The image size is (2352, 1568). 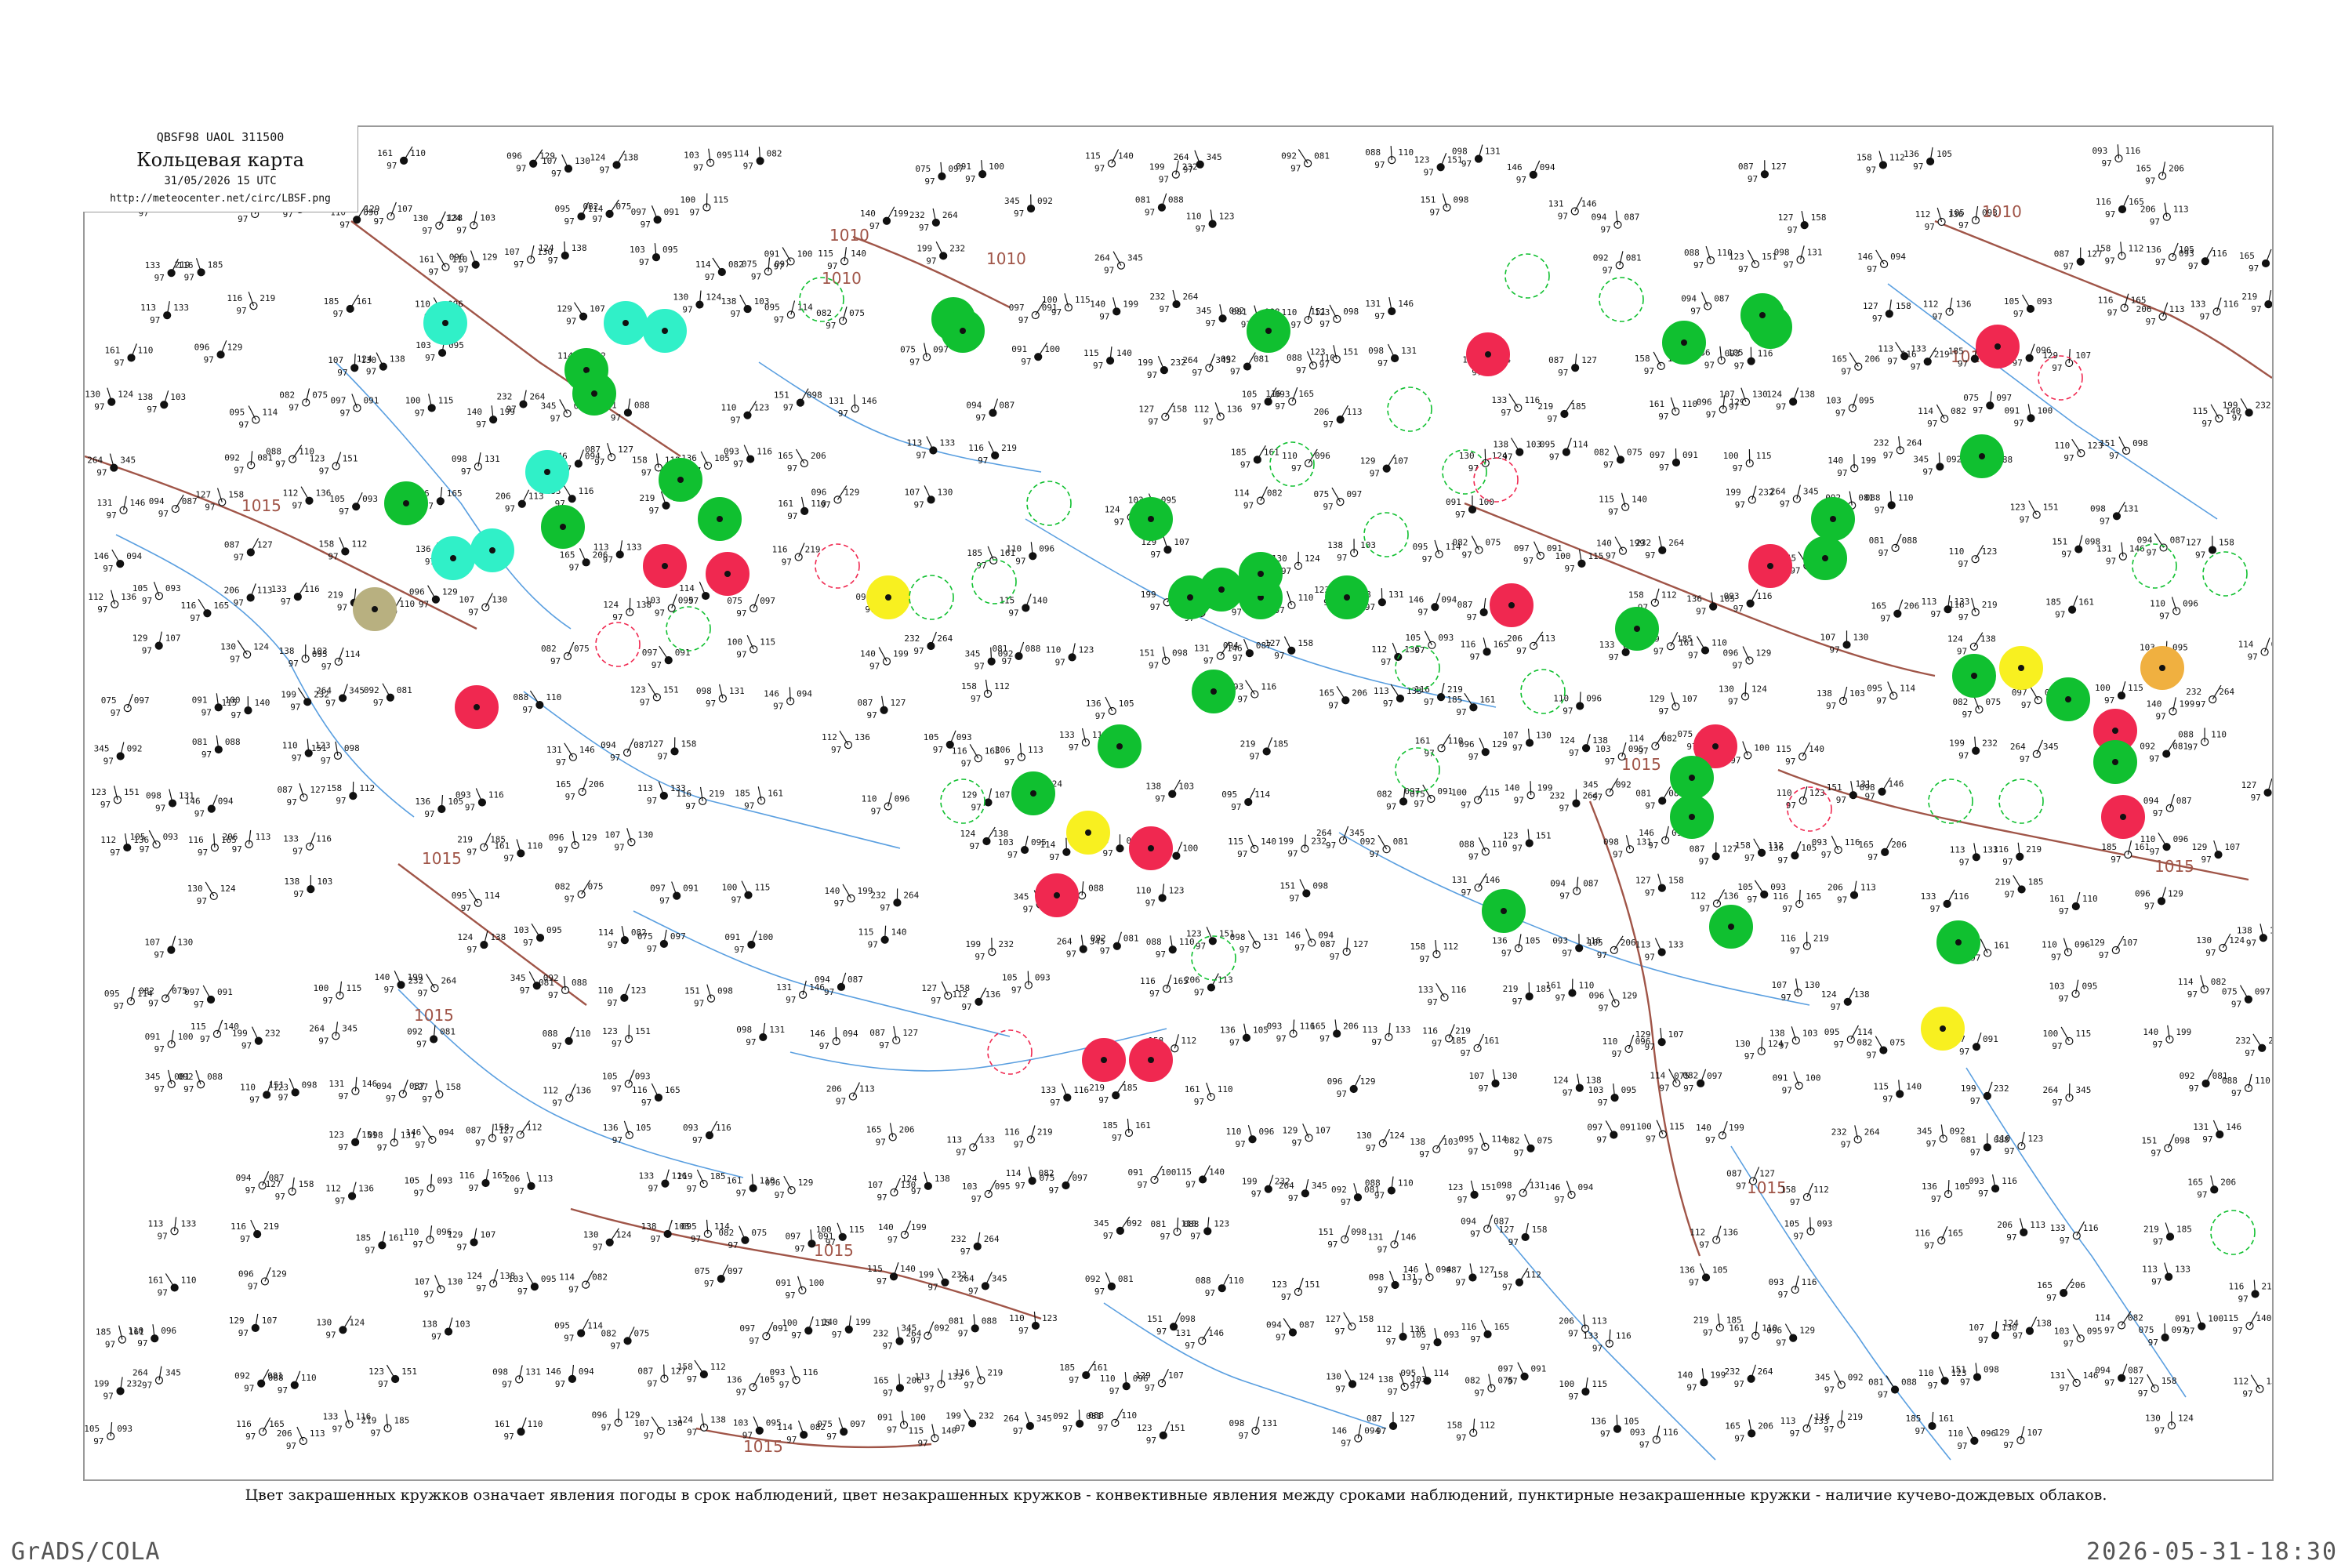 I want to click on station-value: 161, so click(x=502, y=1424).